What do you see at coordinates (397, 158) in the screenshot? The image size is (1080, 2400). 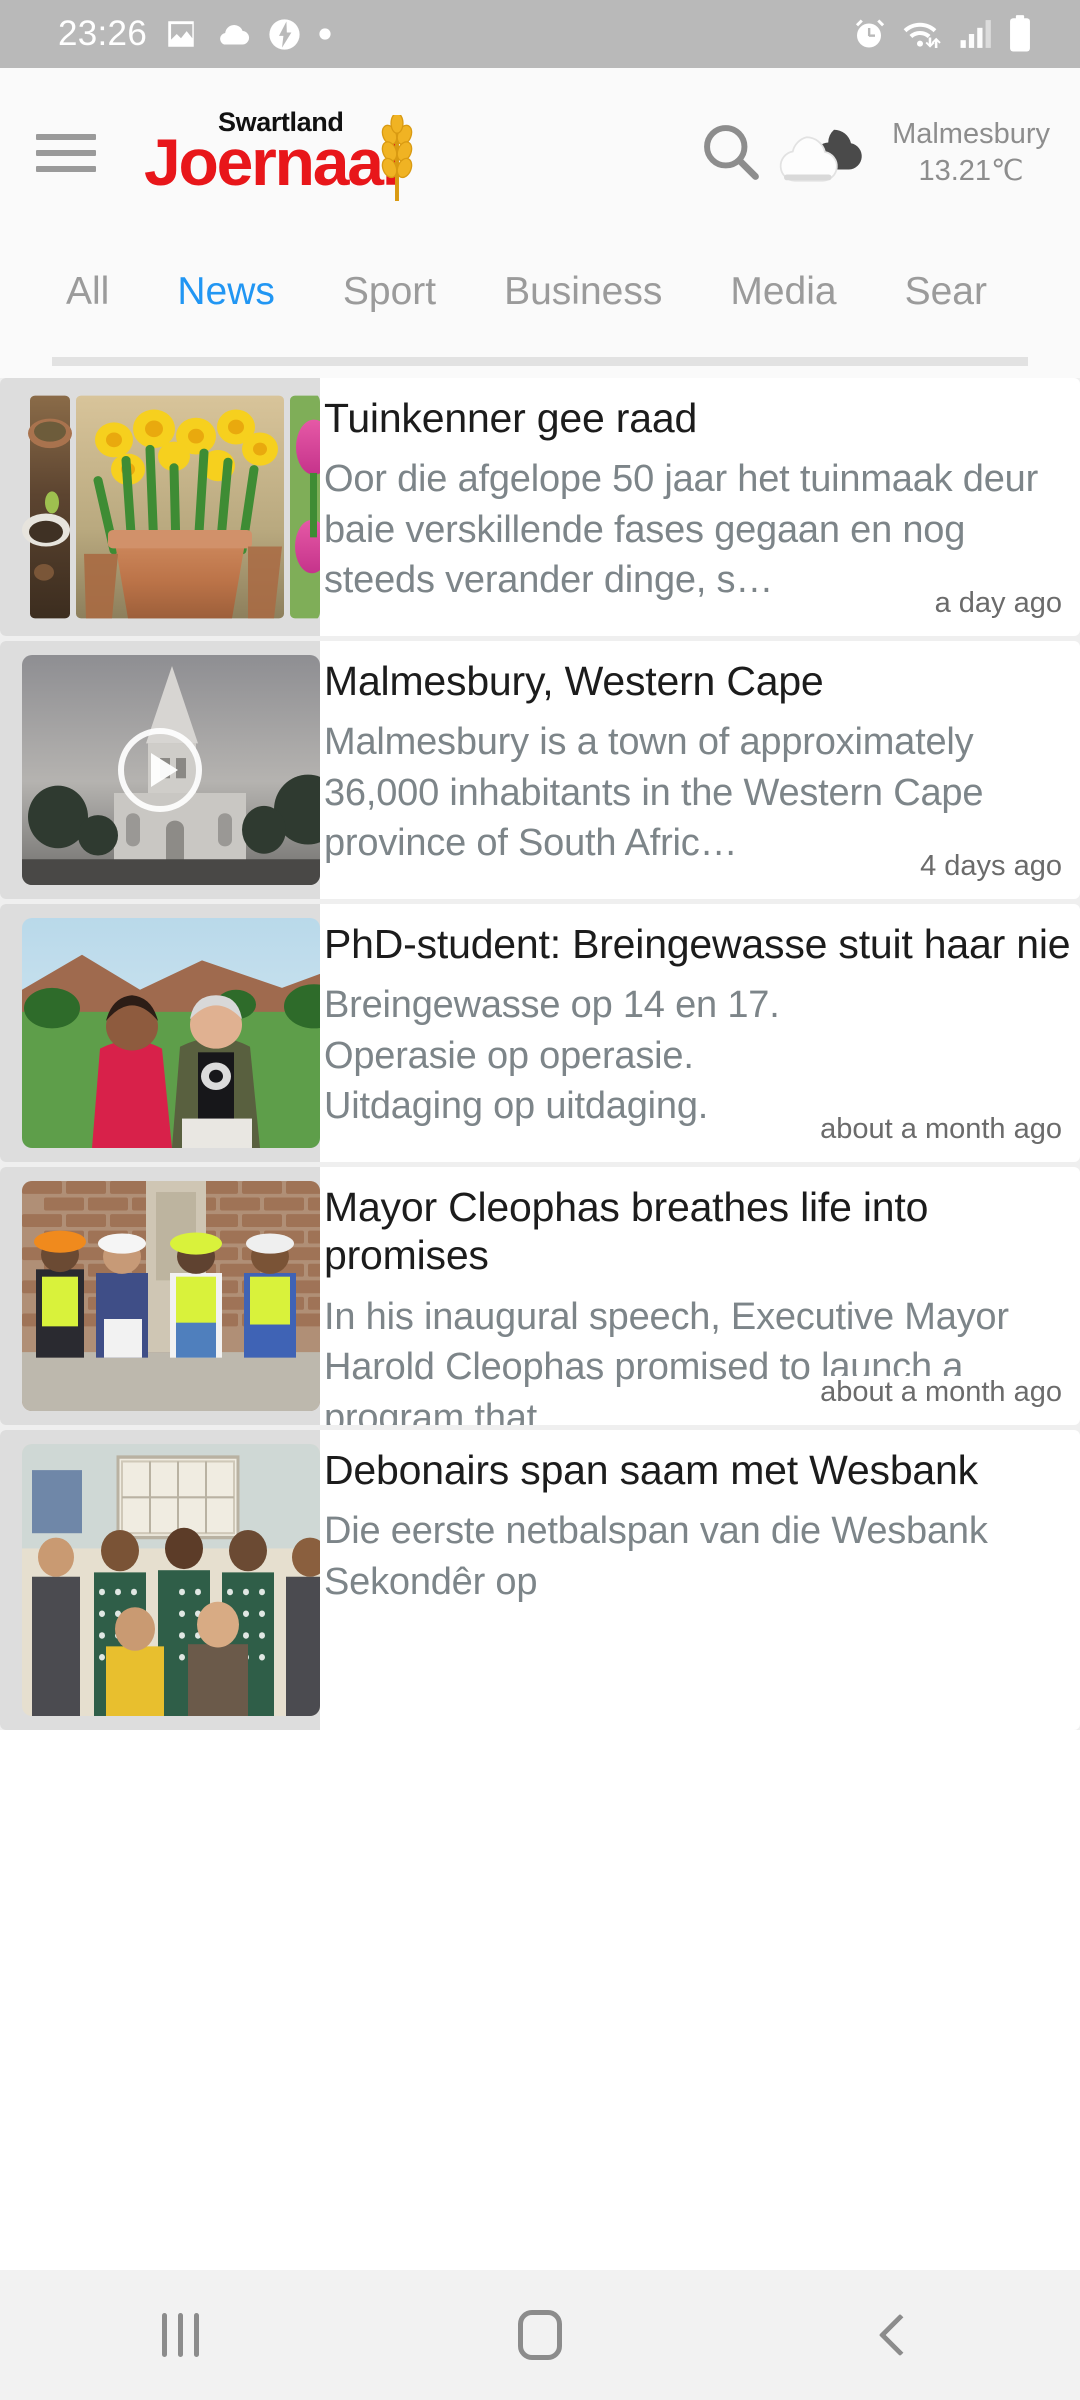 I see `wheat-icon` at bounding box center [397, 158].